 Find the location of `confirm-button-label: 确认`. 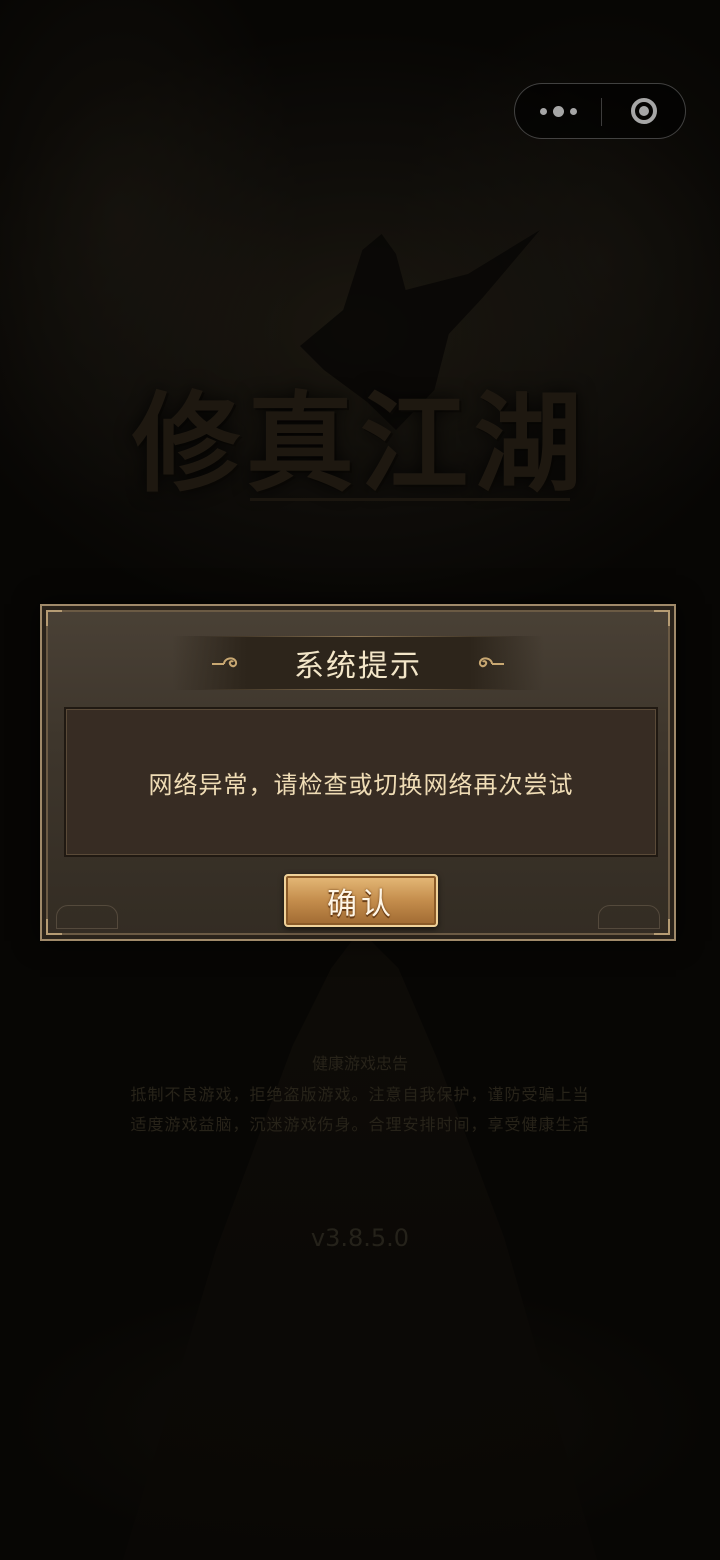

confirm-button-label: 确认 is located at coordinates (361, 904).